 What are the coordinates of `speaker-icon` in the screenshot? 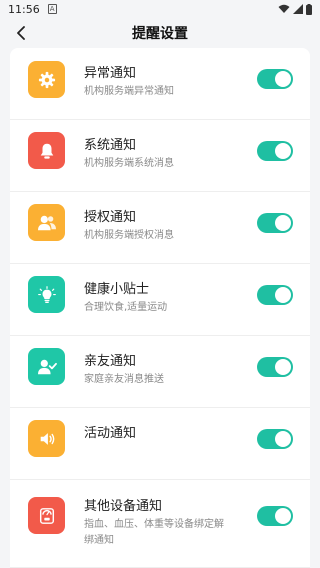 It's located at (47, 438).